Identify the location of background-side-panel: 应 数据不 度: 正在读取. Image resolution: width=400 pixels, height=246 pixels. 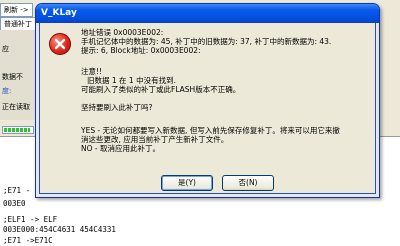
(18, 75).